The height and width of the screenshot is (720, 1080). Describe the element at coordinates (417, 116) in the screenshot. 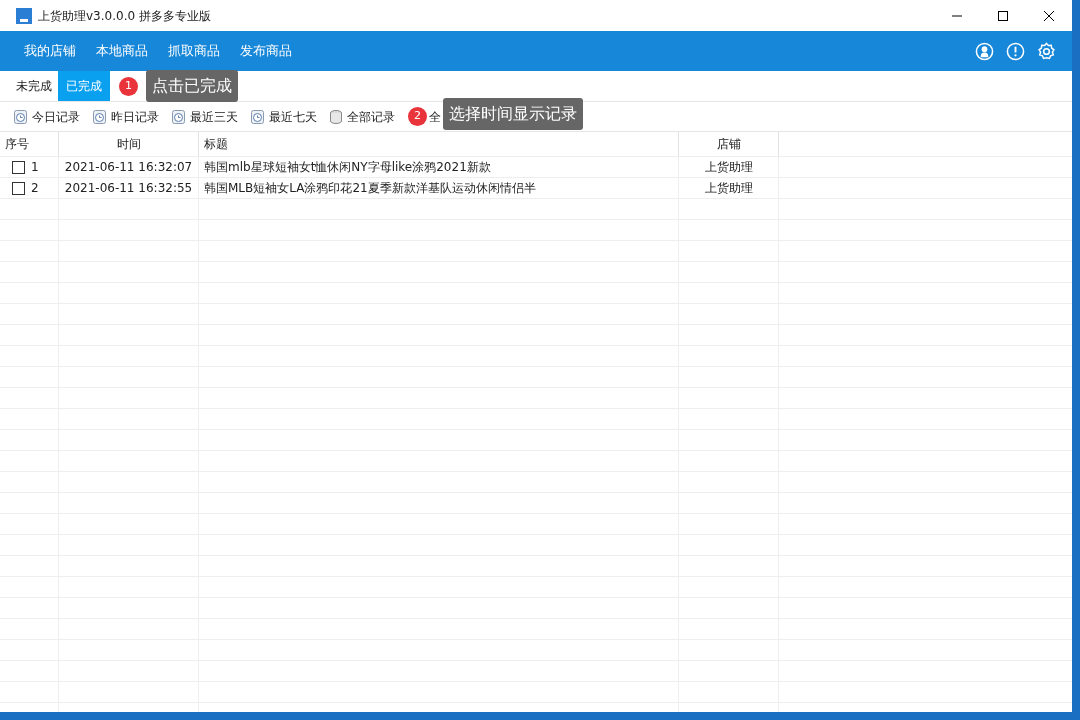

I see `step-badge: 2` at that location.